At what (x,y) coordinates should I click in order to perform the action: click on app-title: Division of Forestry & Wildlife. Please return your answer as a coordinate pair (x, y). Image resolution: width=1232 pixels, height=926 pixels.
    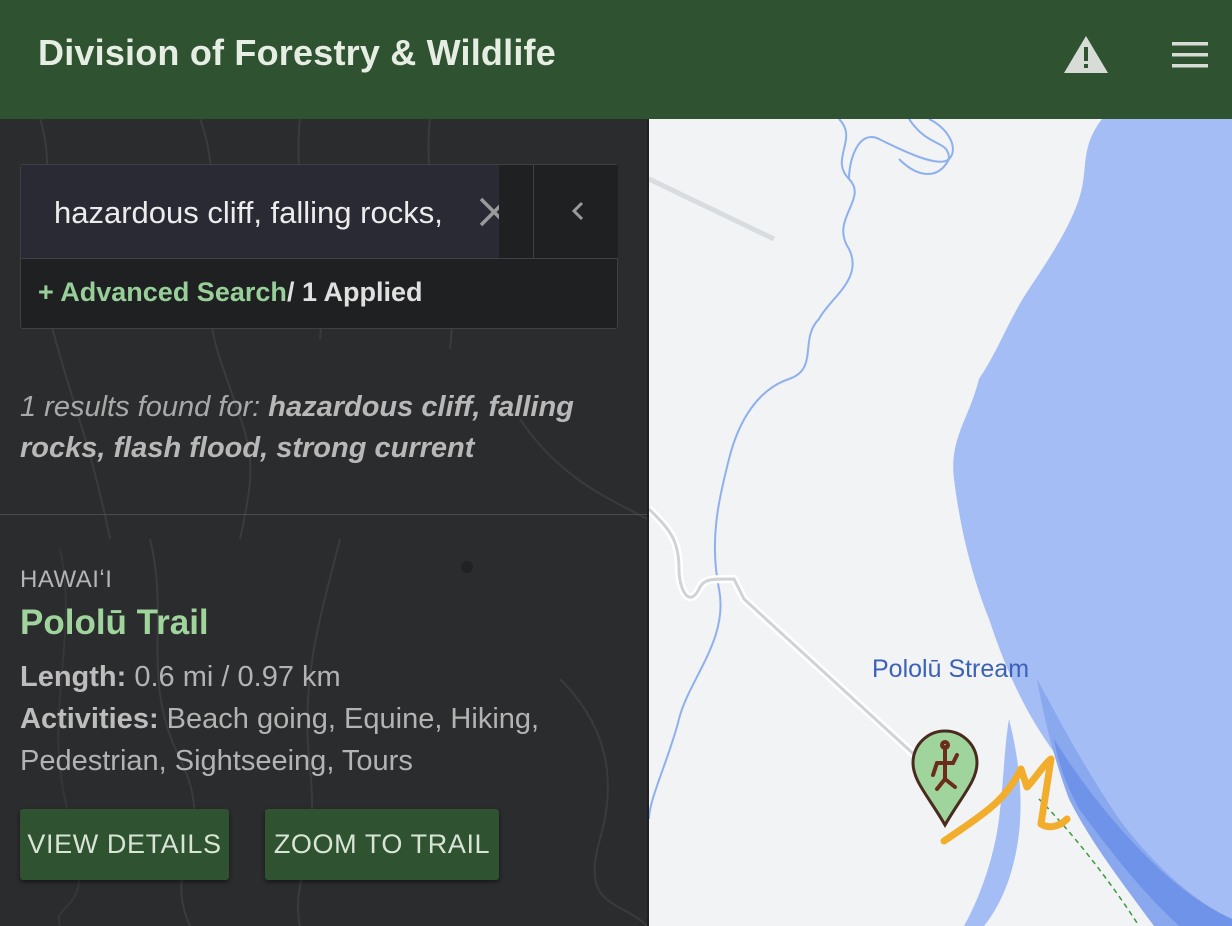
    Looking at the image, I should click on (297, 52).